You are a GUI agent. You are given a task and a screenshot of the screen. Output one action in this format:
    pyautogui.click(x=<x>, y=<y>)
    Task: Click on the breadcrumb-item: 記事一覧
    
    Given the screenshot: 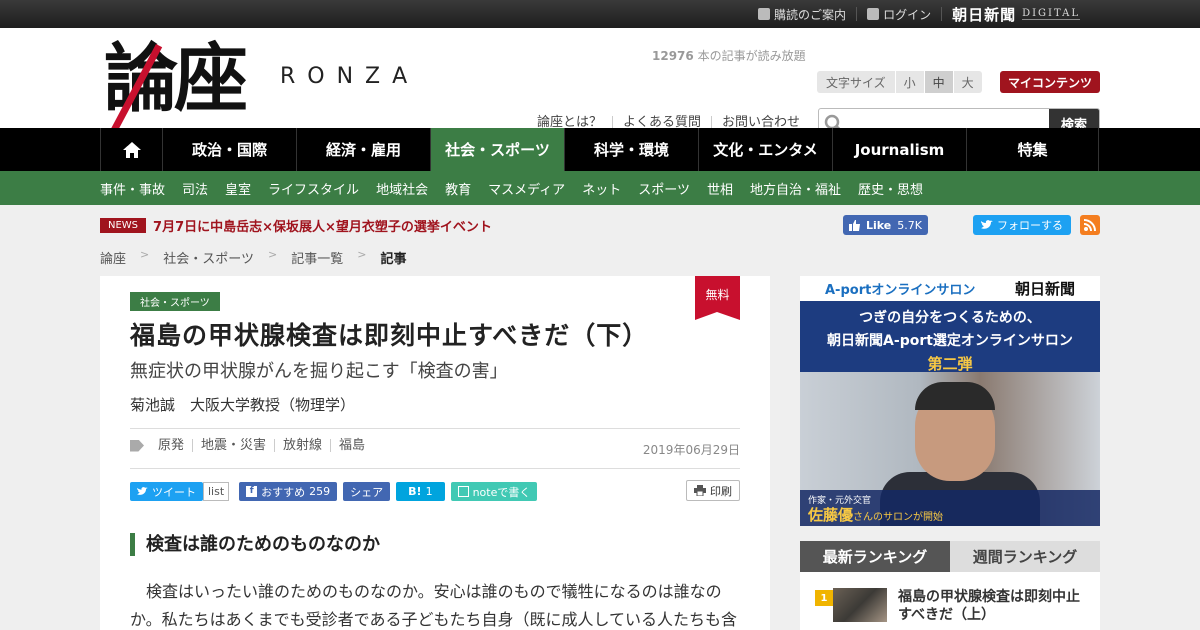 What is the action you would take?
    pyautogui.click(x=317, y=257)
    